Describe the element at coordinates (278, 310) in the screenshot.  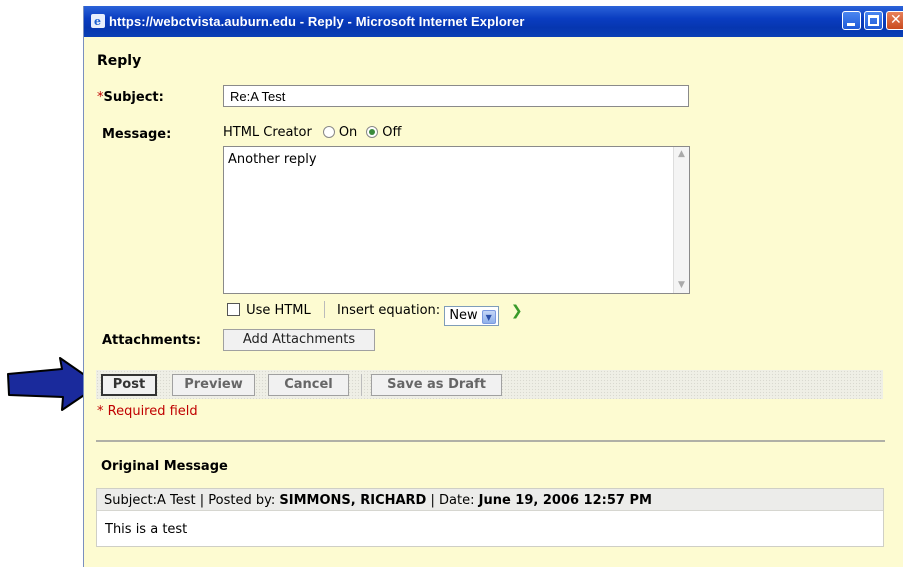
I see `use-html-label: Use HTML` at that location.